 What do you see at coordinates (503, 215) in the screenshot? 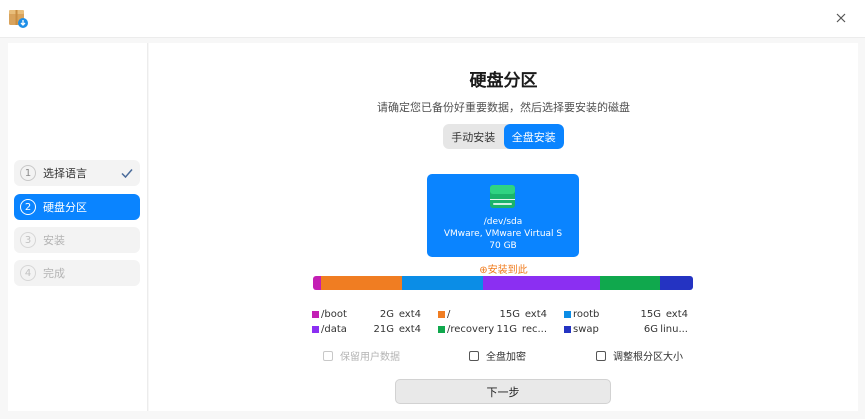
I see `disk-card: /dev/sda VMware, VMware Virtual S 70 GB` at bounding box center [503, 215].